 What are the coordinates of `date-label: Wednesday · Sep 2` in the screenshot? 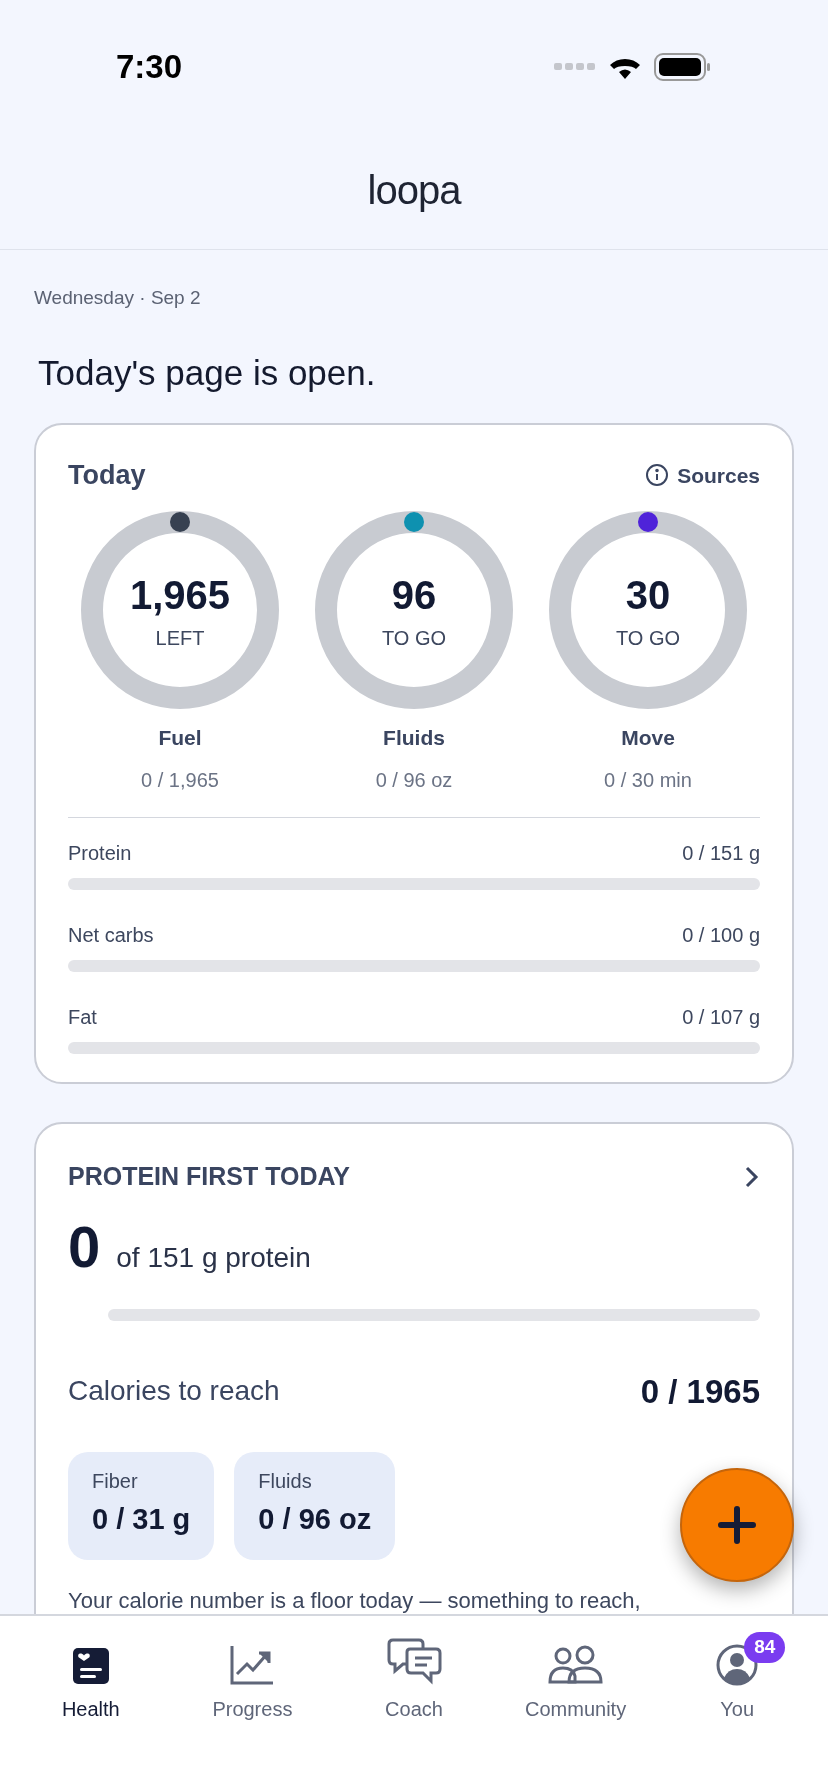 It's located at (118, 298).